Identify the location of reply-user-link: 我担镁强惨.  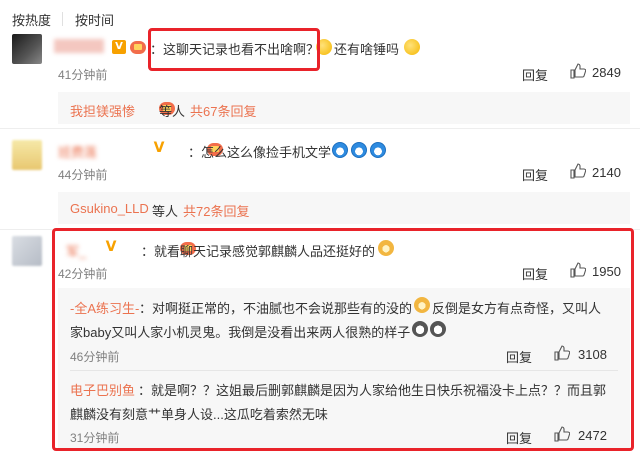
(102, 110).